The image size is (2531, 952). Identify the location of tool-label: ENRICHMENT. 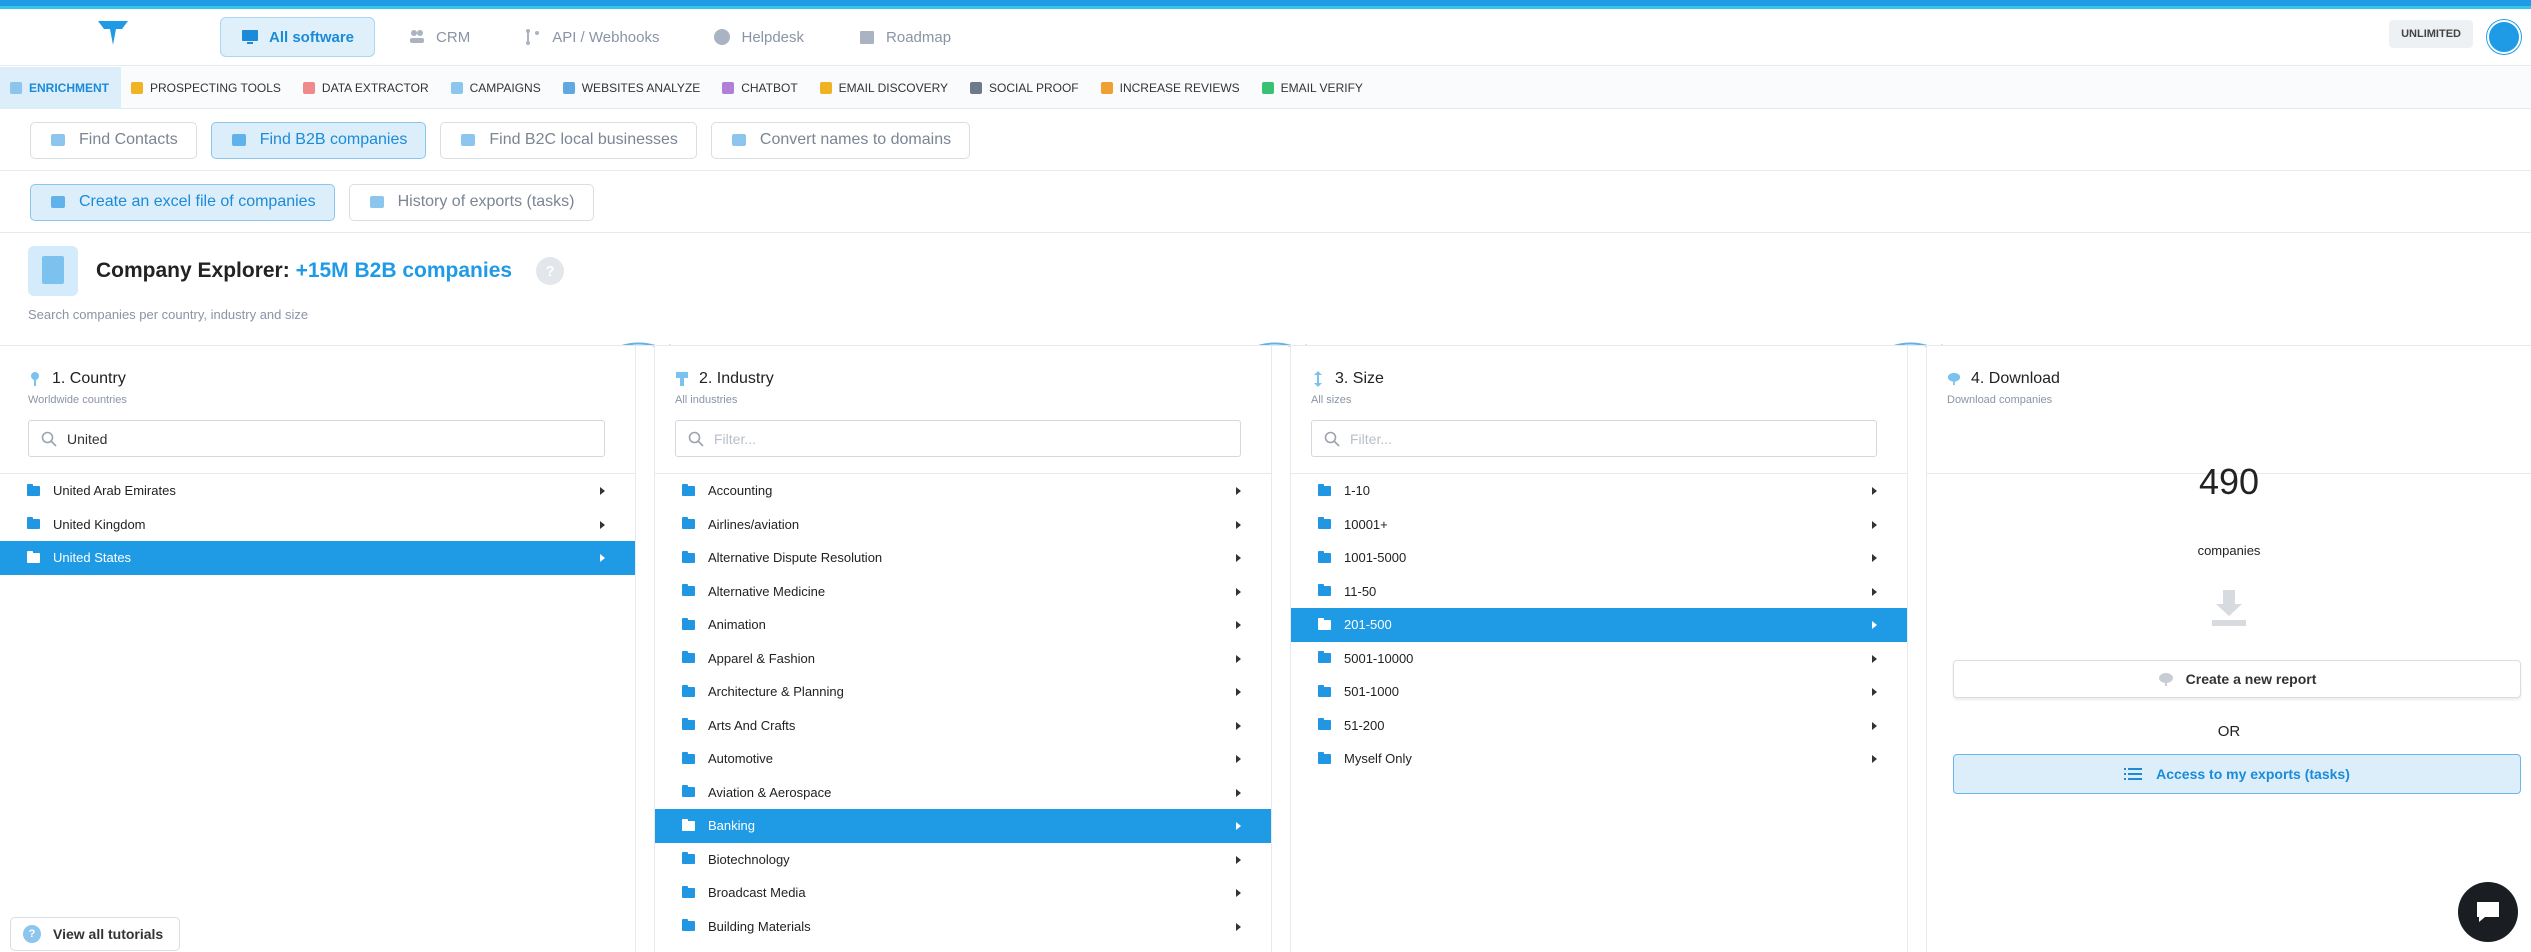
(69, 87).